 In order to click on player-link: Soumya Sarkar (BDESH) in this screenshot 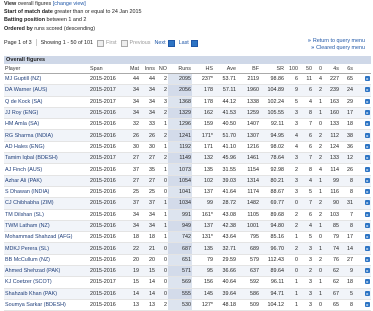, I will do `click(46, 305)`.